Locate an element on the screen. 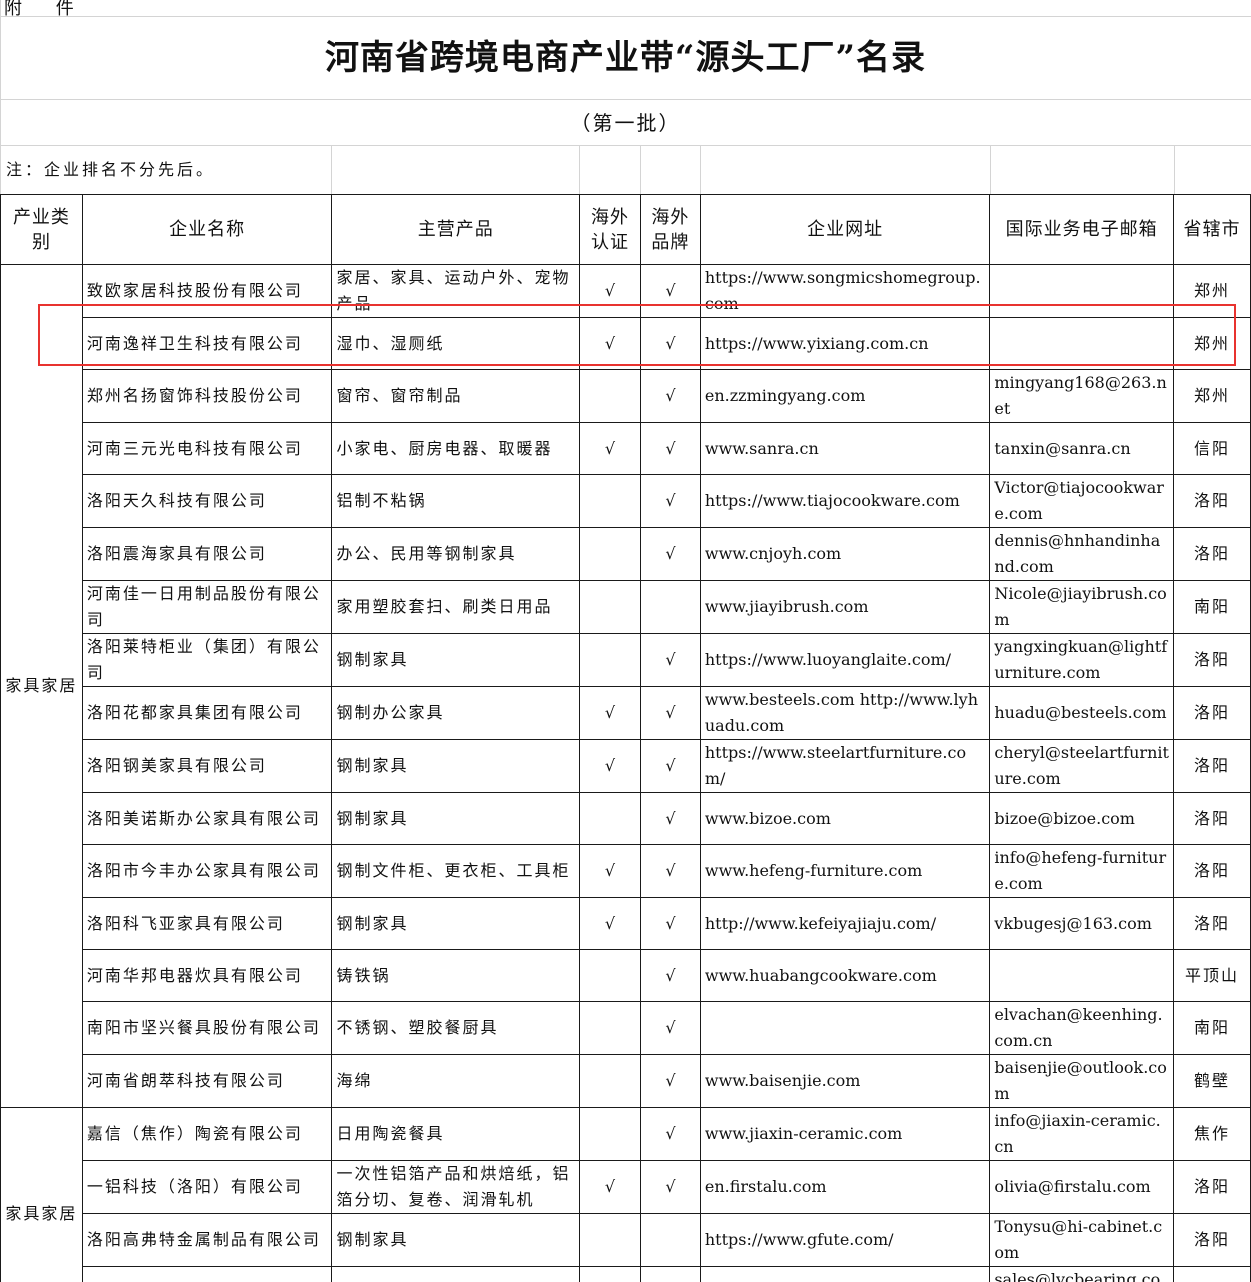 Image resolution: width=1251 pixels, height=1282 pixels. website-cell: www.jiaxin-ceramic.com is located at coordinates (845, 1134).